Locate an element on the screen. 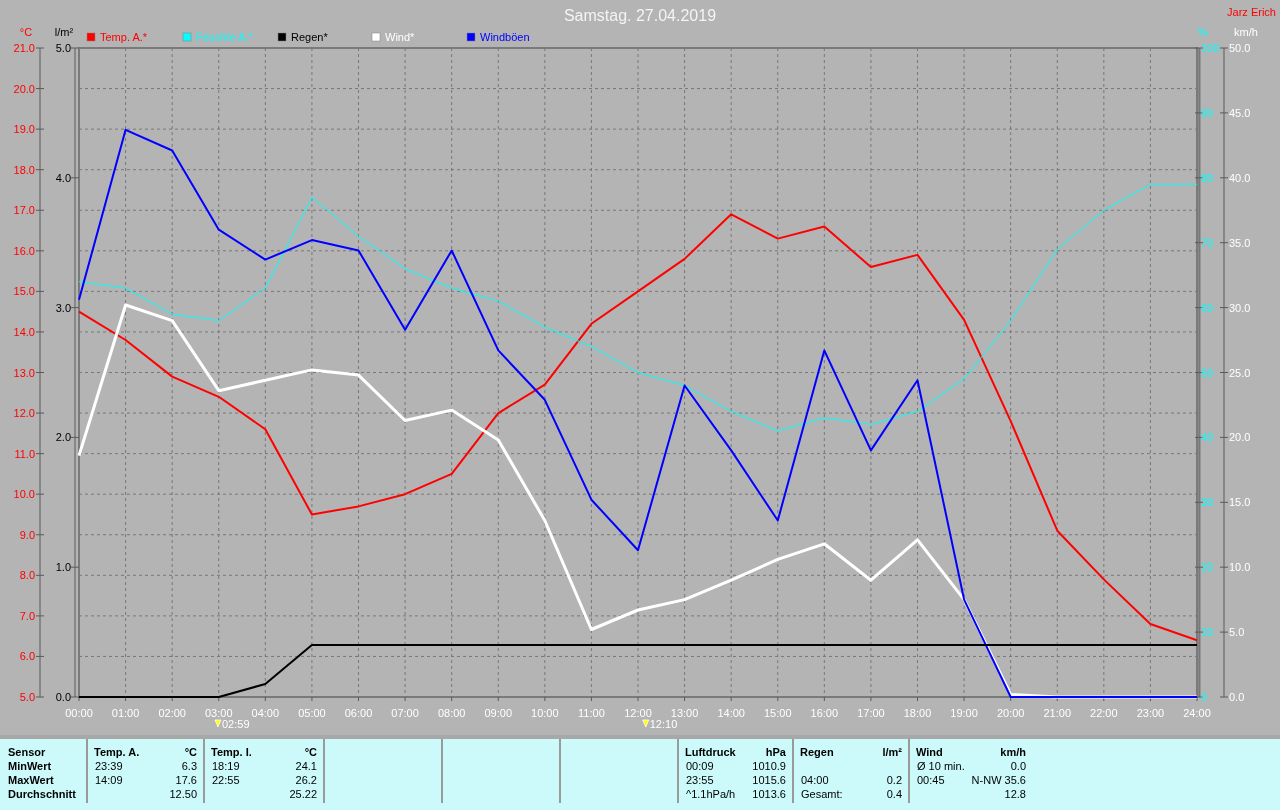  author-name: Jarz Erich is located at coordinates (1251, 12).